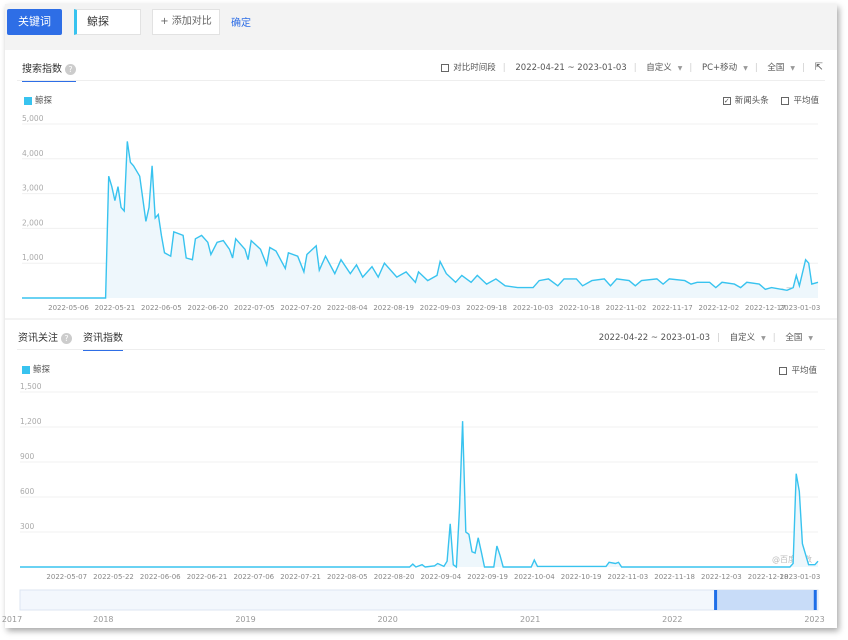  I want to click on timeline-track, so click(419, 600).